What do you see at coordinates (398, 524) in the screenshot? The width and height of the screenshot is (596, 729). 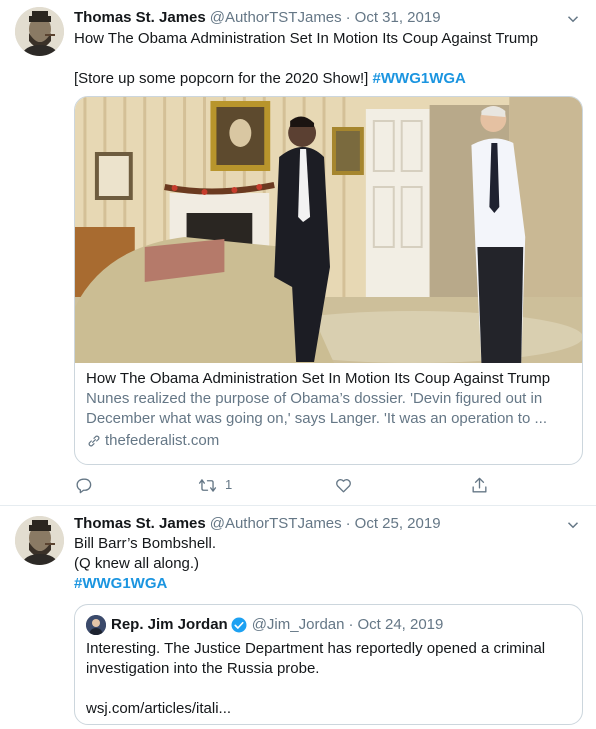 I see `tweet-date: Oct 25, 2019` at bounding box center [398, 524].